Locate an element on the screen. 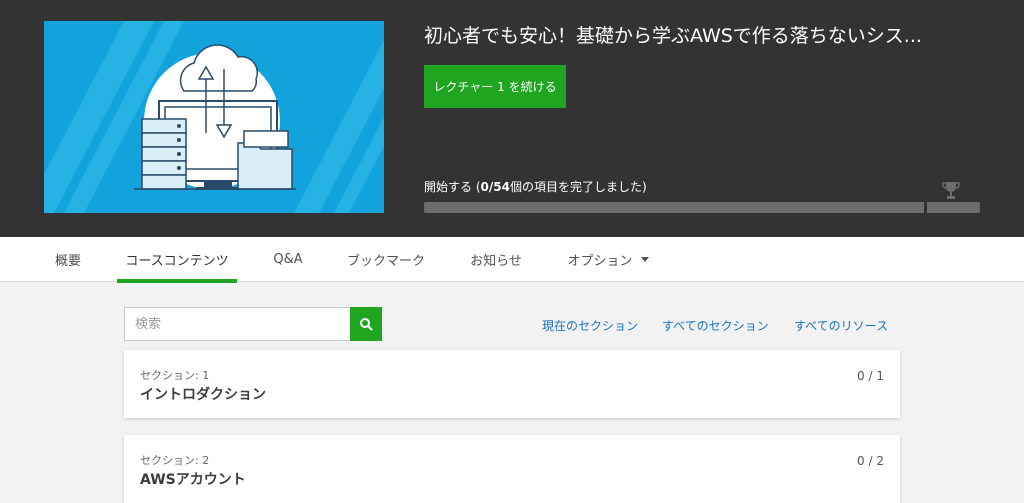 The height and width of the screenshot is (503, 1024). section-card: セクション: 1 イントロダクション 0 / 1 is located at coordinates (512, 384).